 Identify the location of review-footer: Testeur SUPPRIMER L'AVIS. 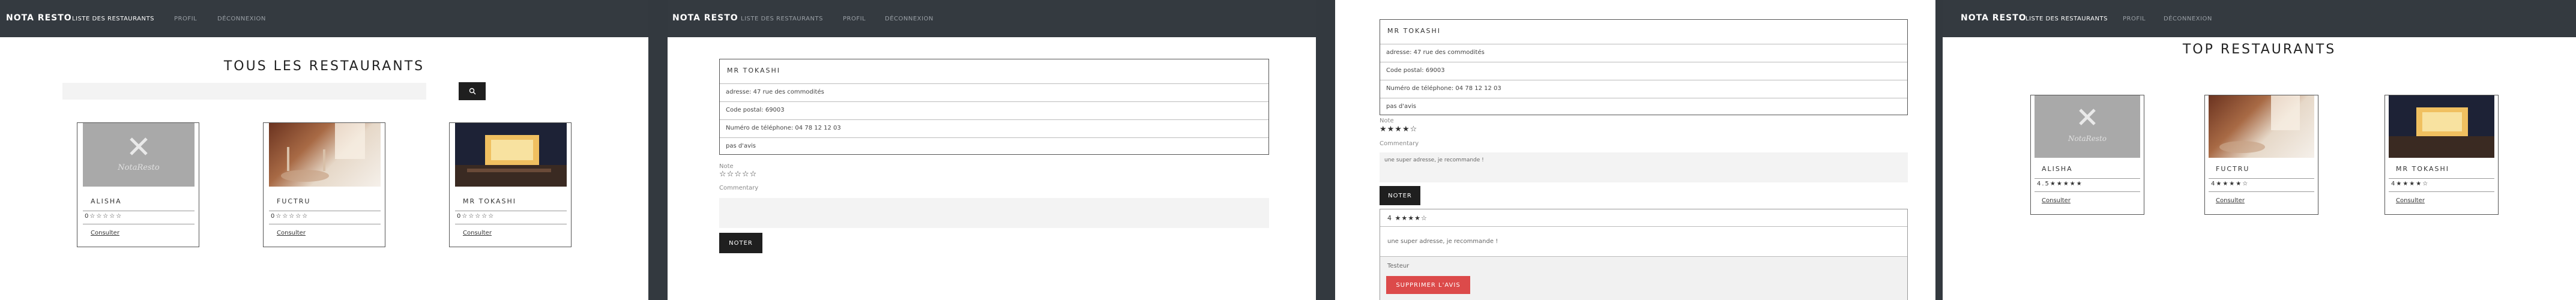
(1643, 278).